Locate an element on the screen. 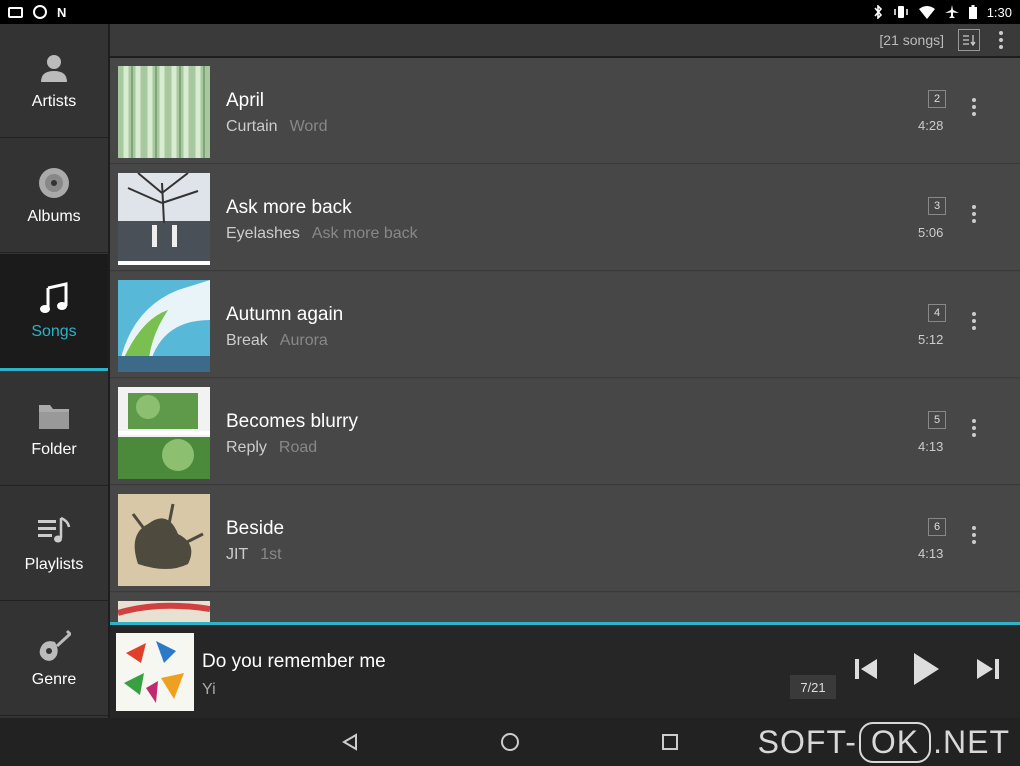 The height and width of the screenshot is (766, 1020). track-number: 4 is located at coordinates (937, 313).